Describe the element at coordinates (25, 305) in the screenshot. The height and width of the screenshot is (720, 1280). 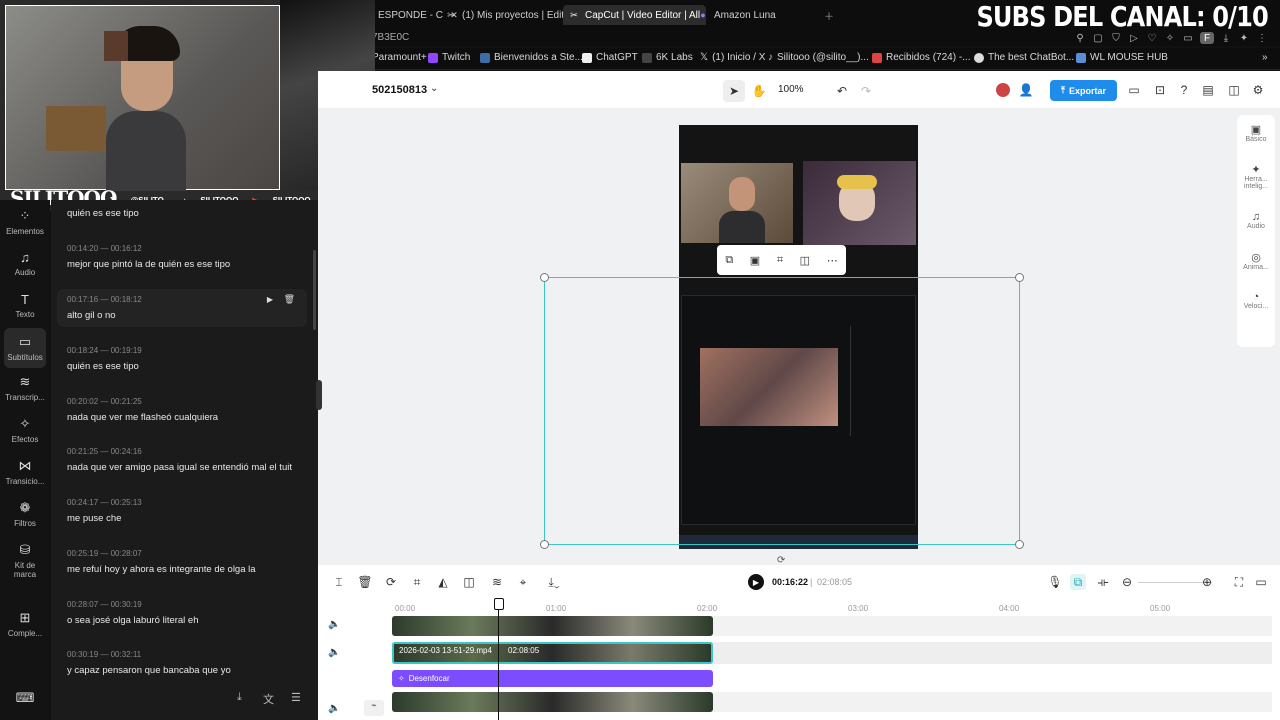
I see `nav-text: T Texto` at that location.